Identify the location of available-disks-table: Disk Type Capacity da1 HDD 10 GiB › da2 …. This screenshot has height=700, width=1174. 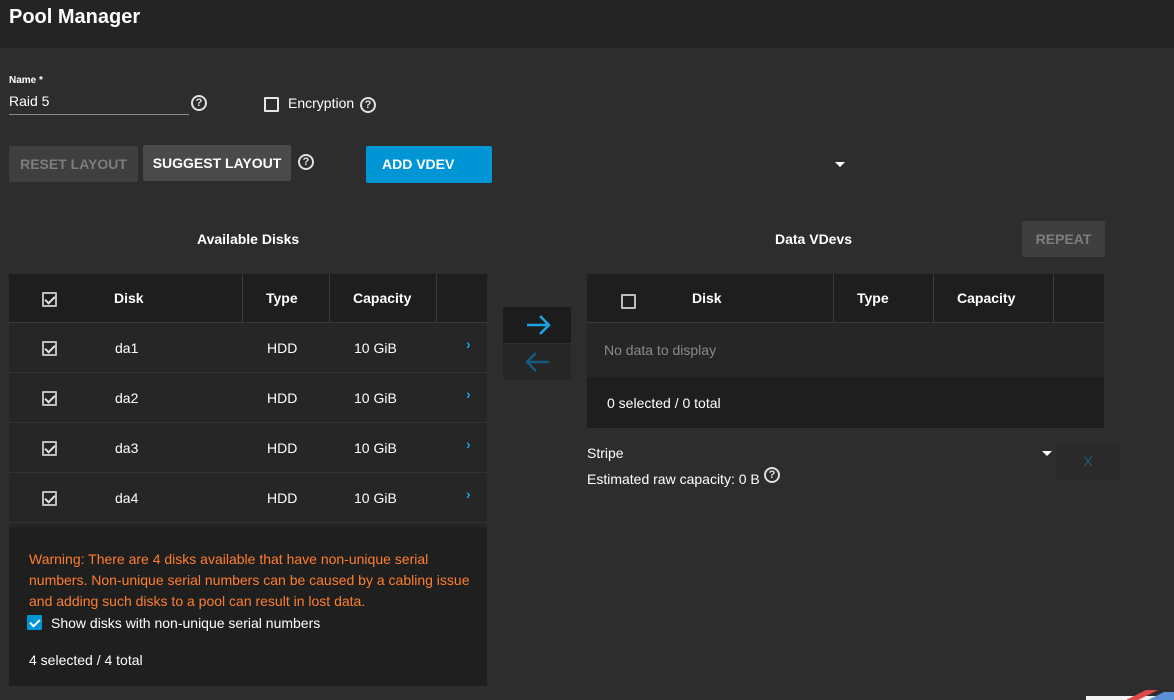
(248, 400).